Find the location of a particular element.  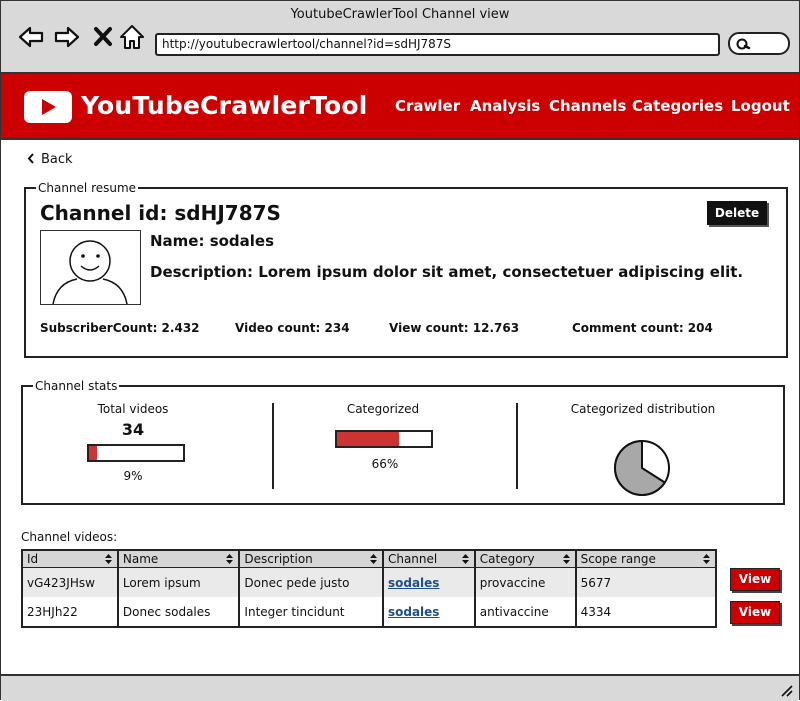

cell-category: antivaccine is located at coordinates (525, 612).